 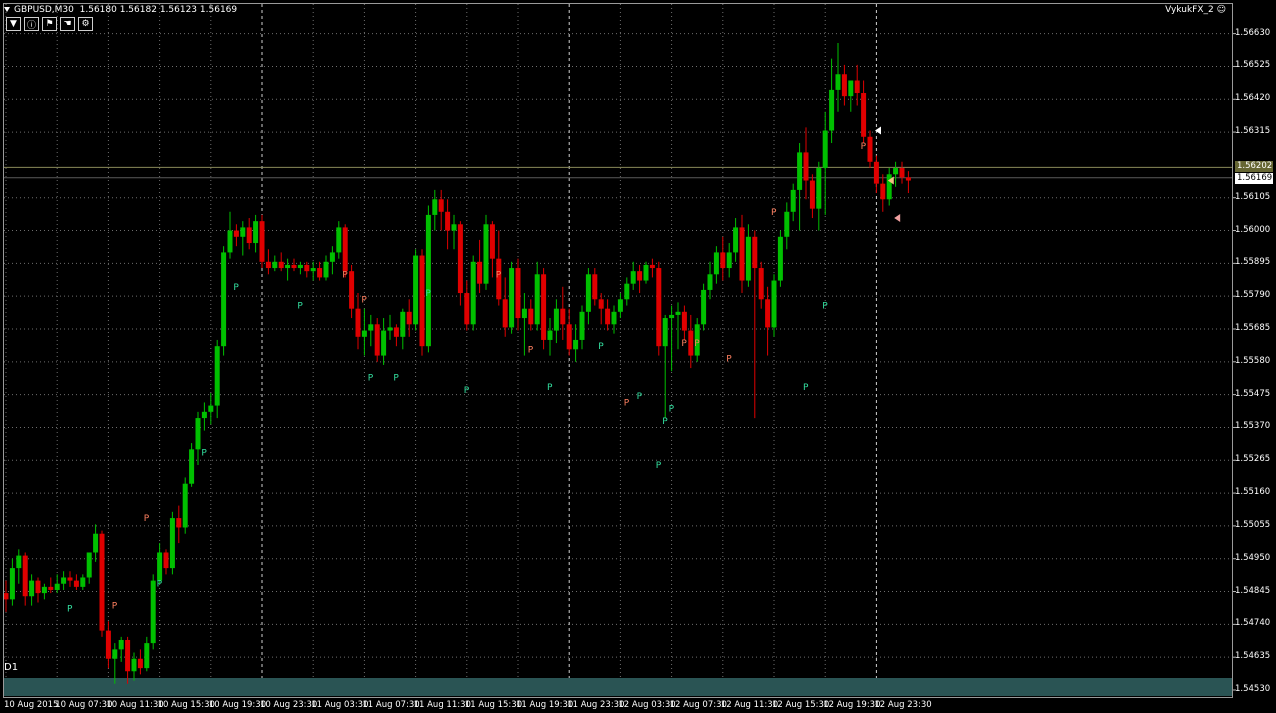 What do you see at coordinates (1253, 524) in the screenshot?
I see `price-axis-label: 1.55055` at bounding box center [1253, 524].